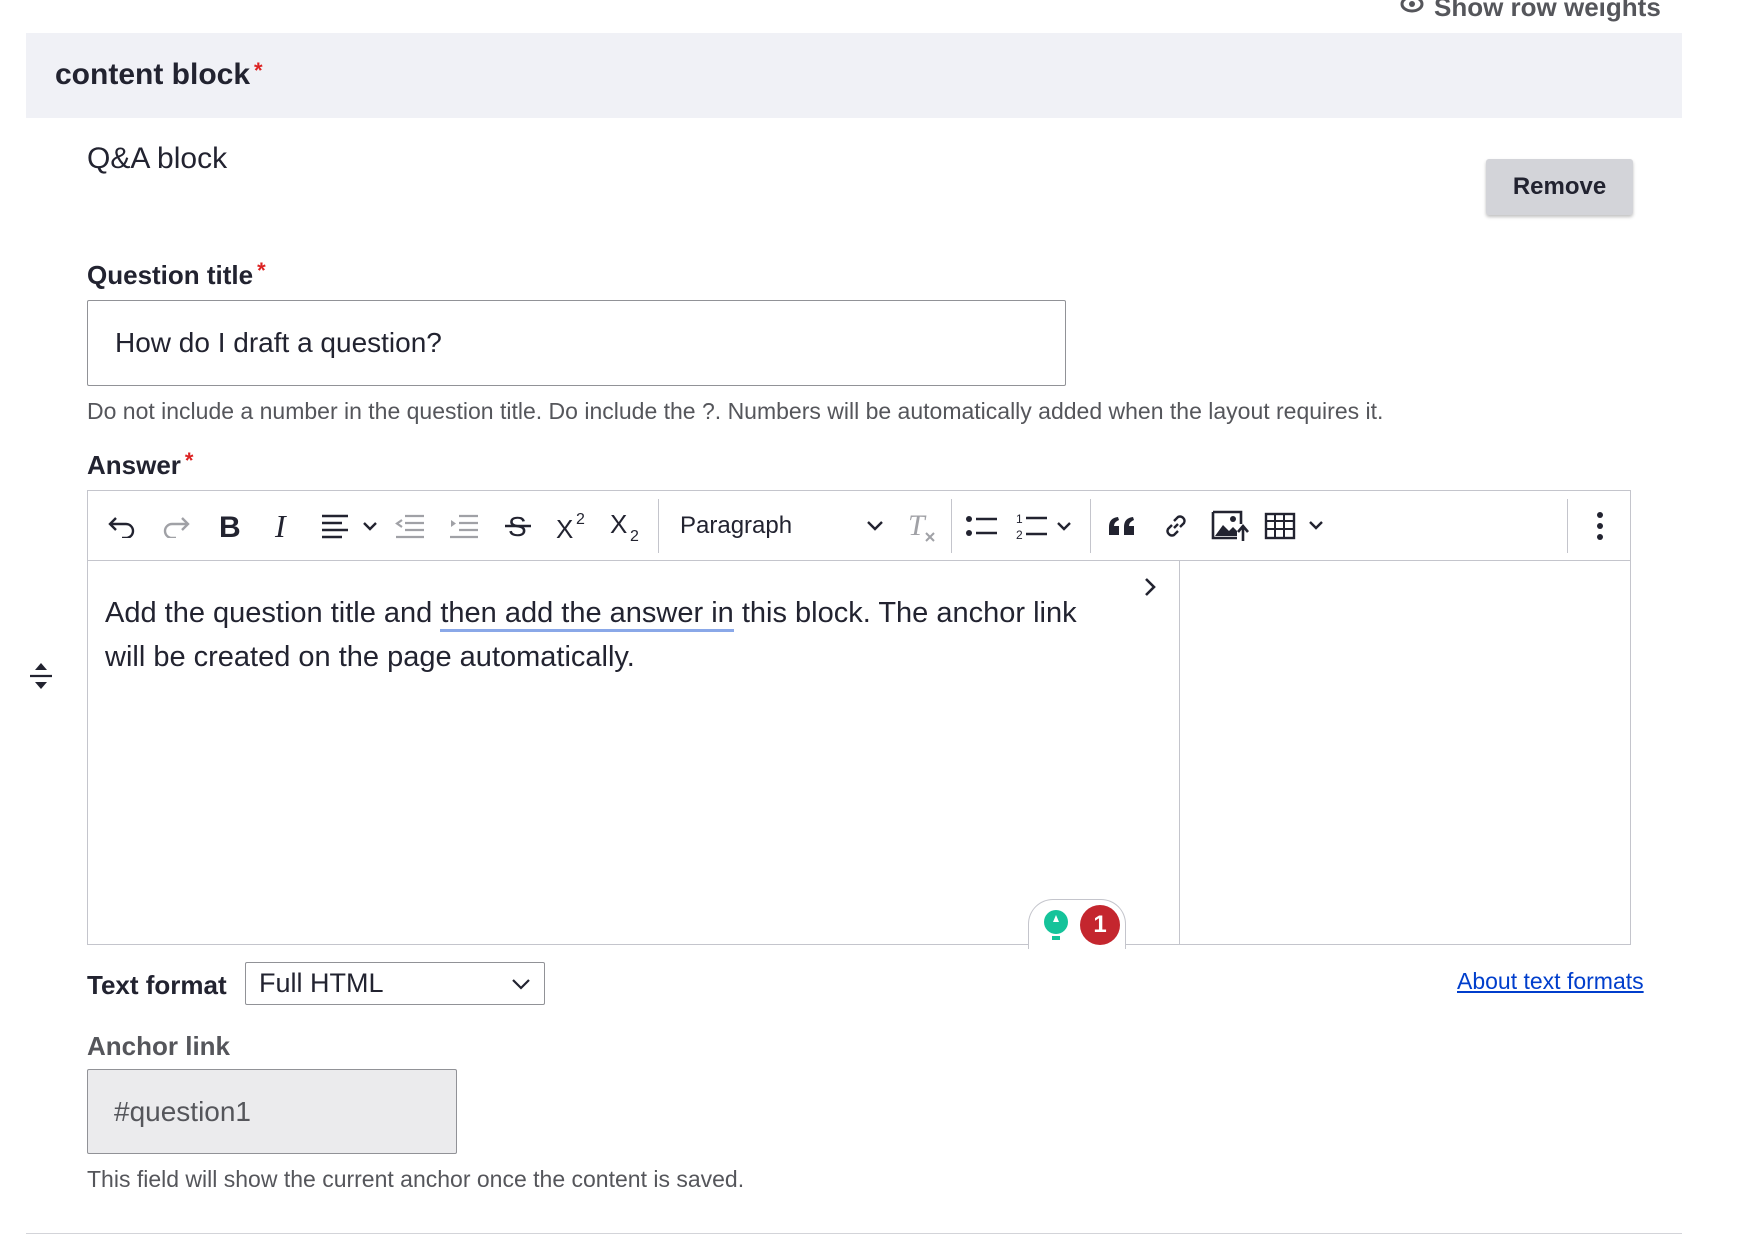 The width and height of the screenshot is (1760, 1246). I want to click on strikethrough-icon: S, so click(518, 526).